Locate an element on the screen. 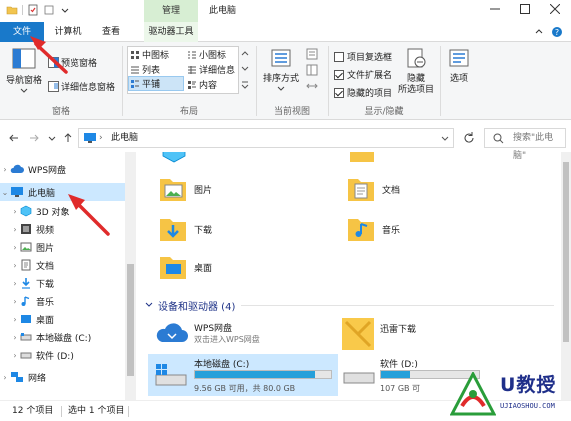 The width and height of the screenshot is (571, 421). layout-small-icons: 小图标 is located at coordinates (206, 54).